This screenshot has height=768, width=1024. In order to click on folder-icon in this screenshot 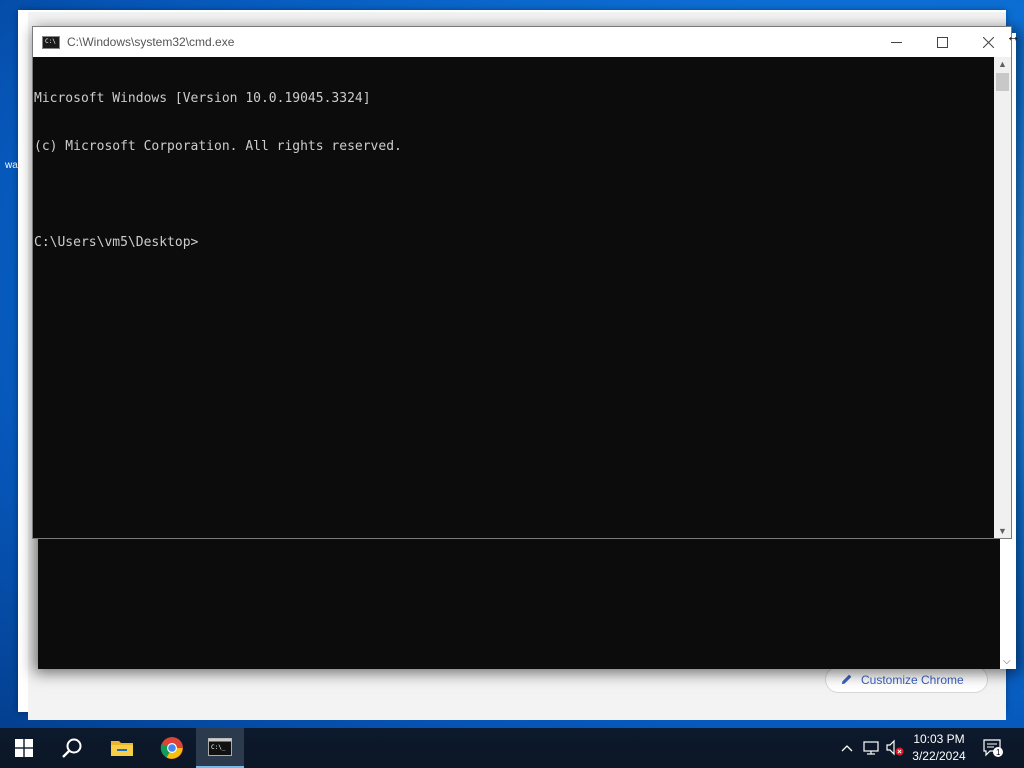, I will do `click(122, 748)`.